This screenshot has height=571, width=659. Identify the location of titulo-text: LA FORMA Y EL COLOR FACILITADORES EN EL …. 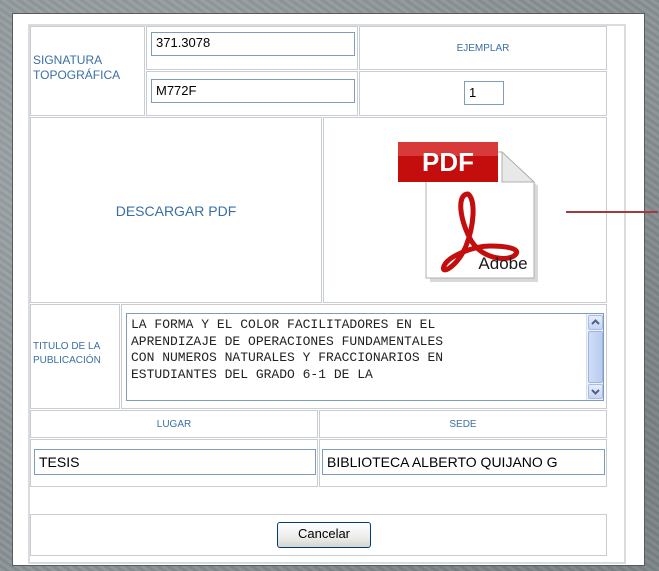
(287, 349).